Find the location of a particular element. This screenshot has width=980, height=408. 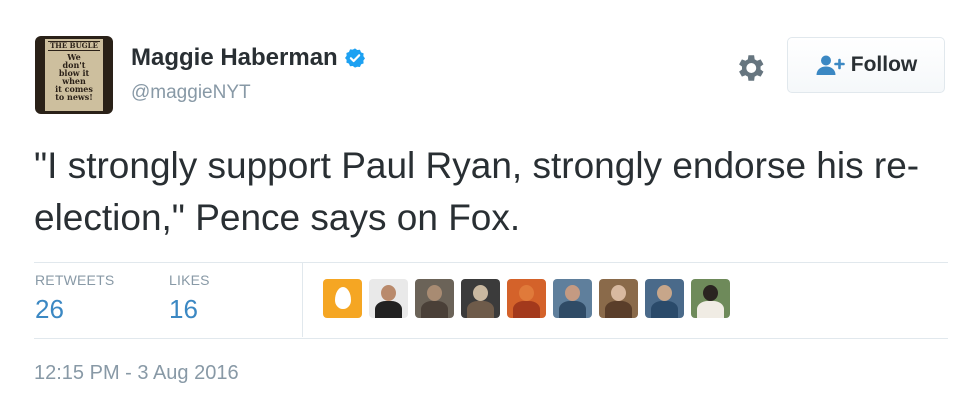

author-handle: @maggieNYT is located at coordinates (191, 93).